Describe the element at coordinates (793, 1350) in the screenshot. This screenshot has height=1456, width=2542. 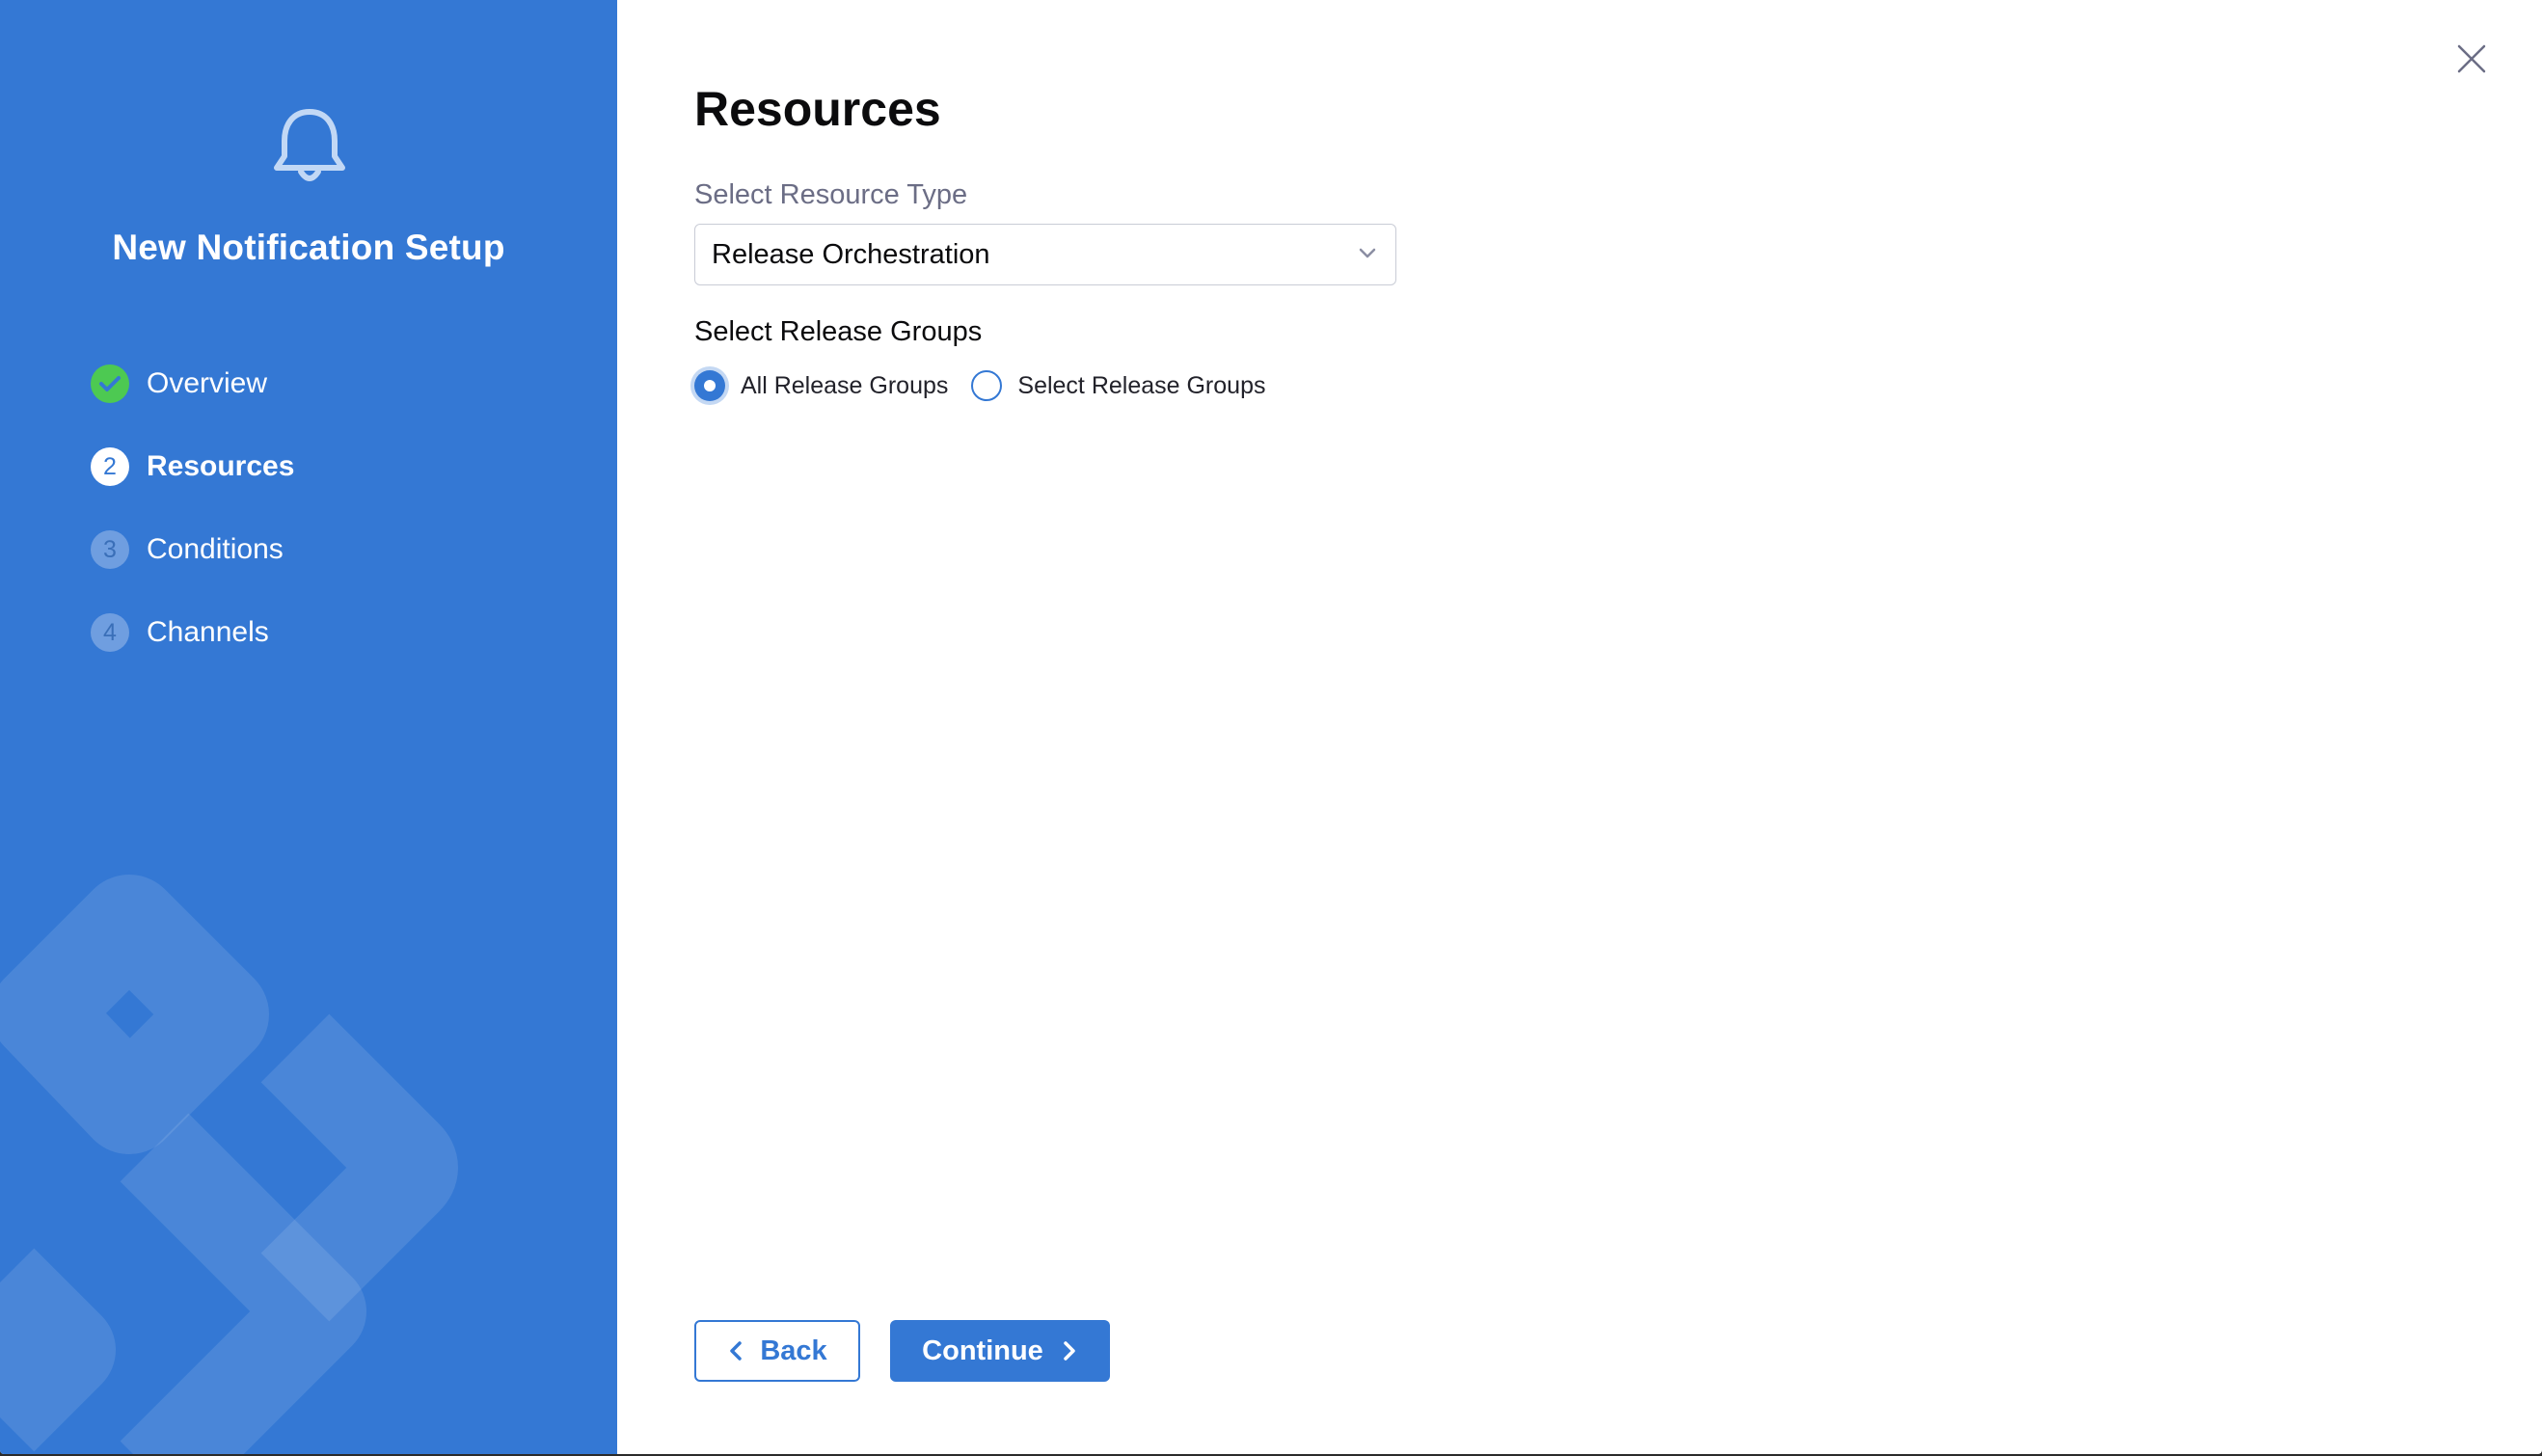
I see `back-button-label: Back` at that location.